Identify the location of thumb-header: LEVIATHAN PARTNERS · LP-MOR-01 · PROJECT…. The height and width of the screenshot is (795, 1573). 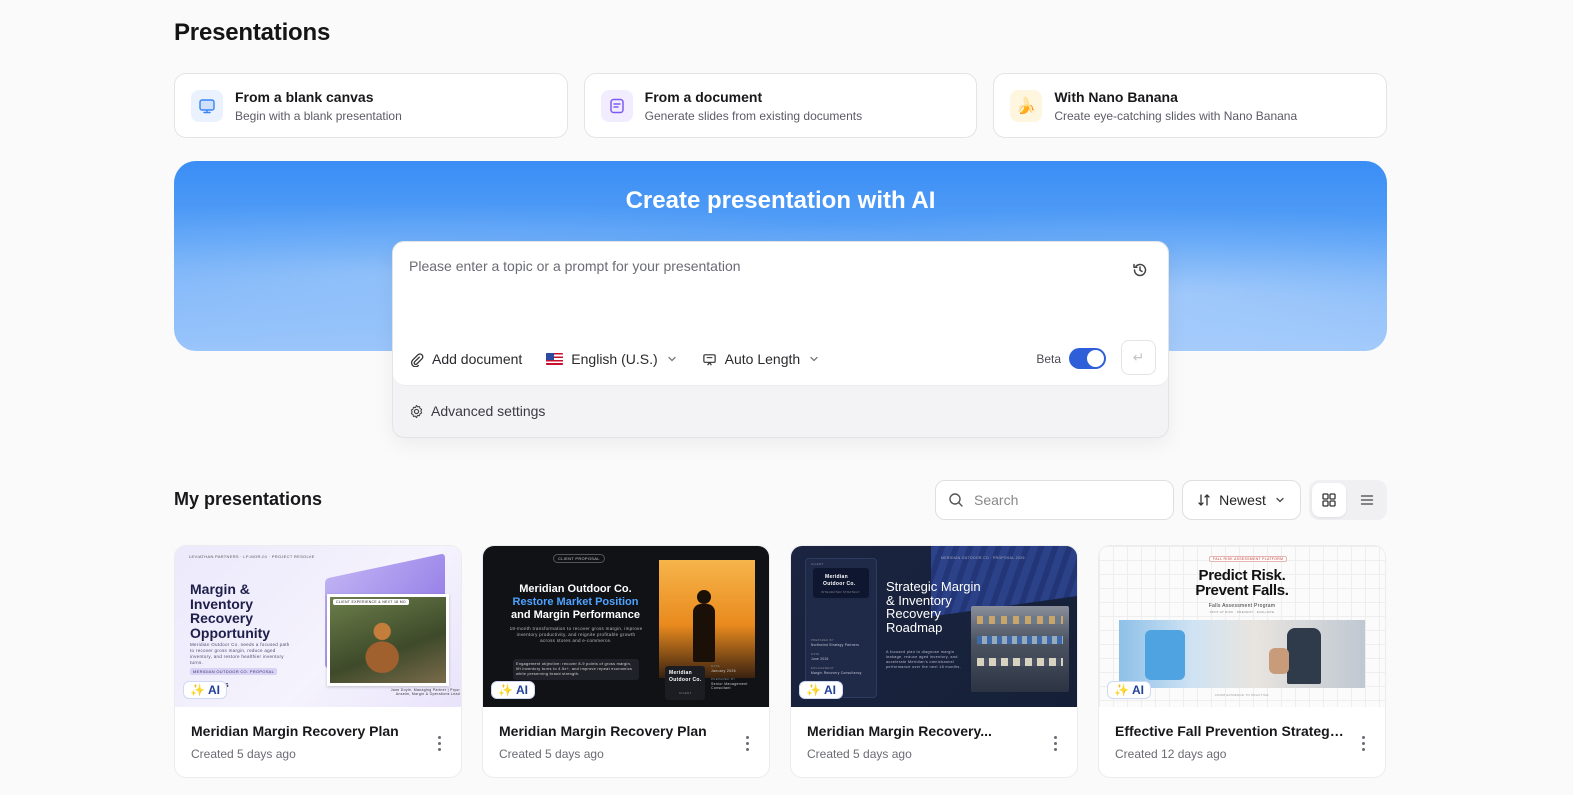
(252, 556).